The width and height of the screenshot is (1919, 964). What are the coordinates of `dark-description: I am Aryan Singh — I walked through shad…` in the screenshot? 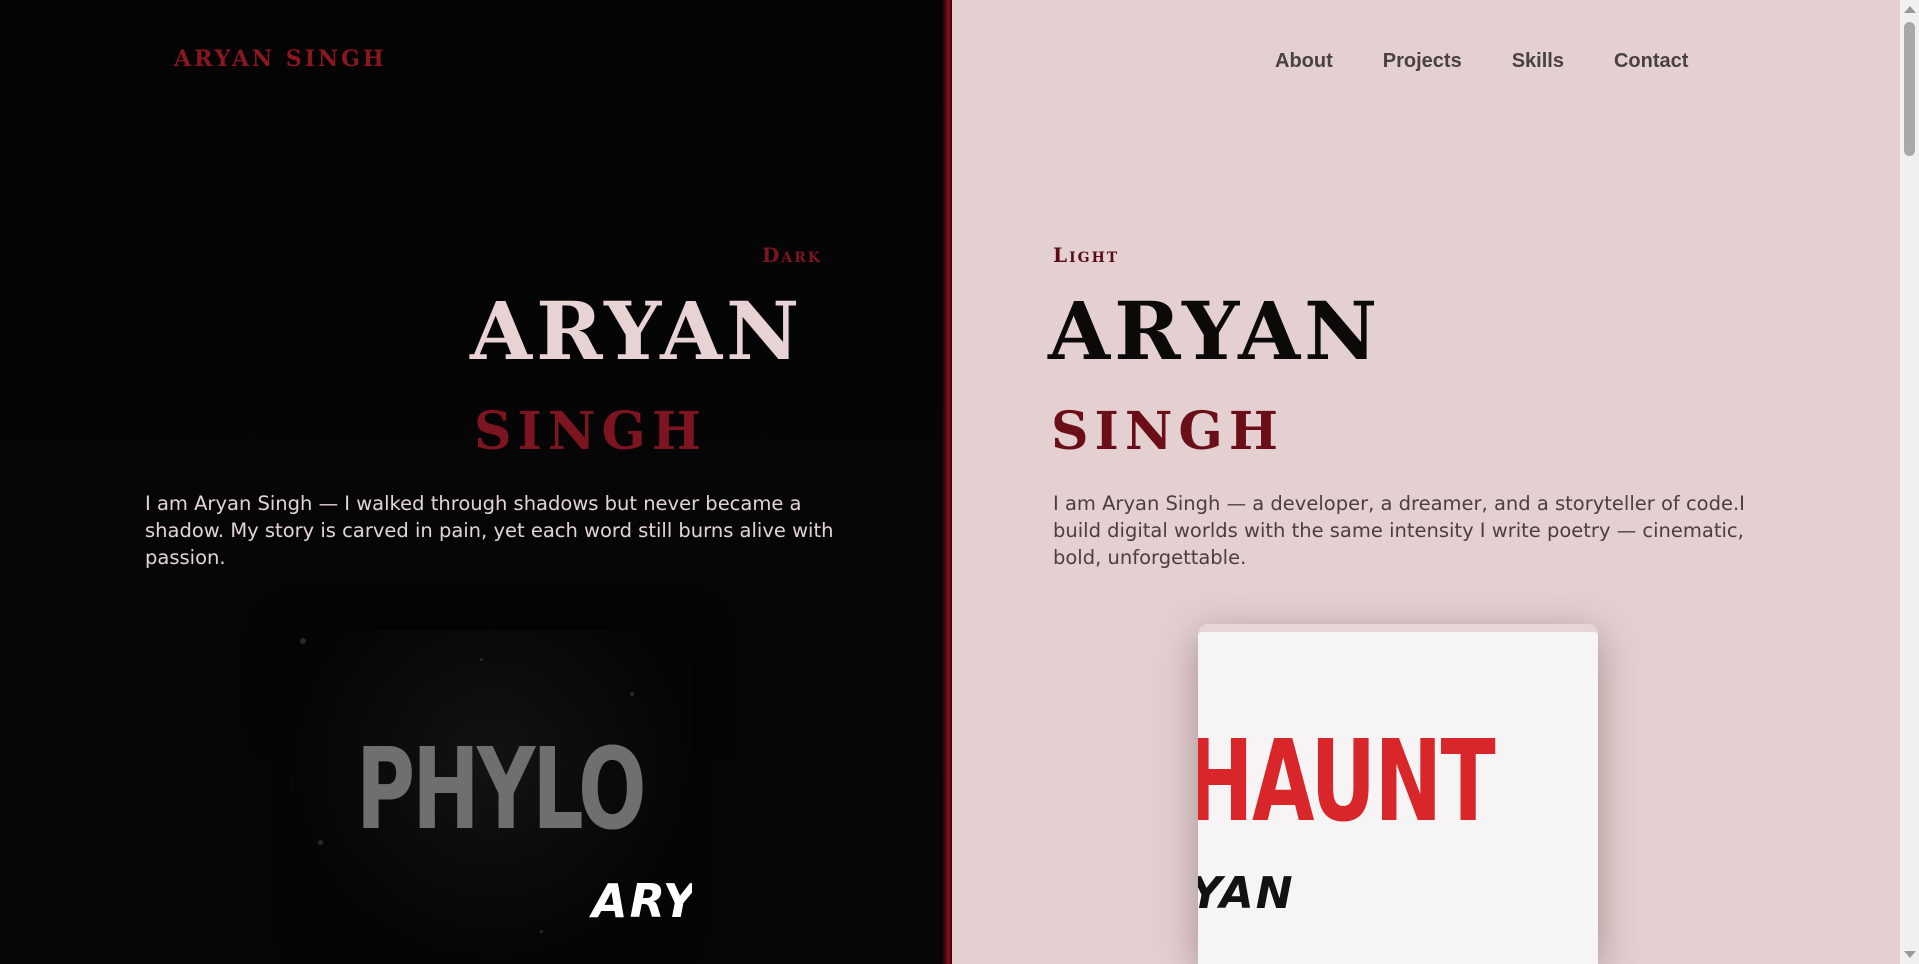 It's located at (489, 530).